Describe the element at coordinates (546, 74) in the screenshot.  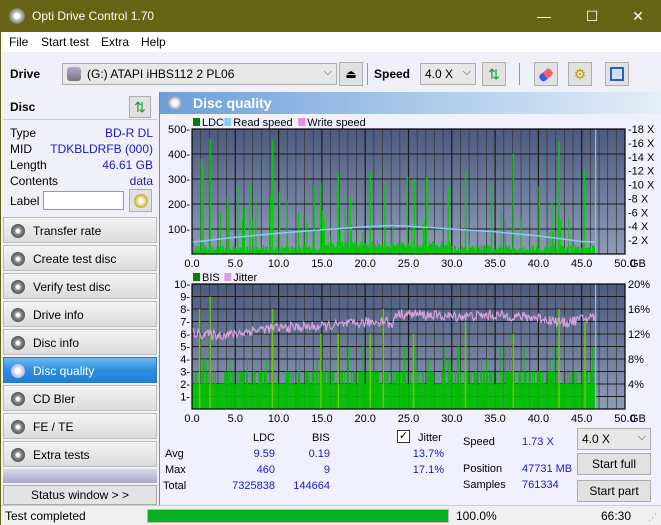
I see `erase-button` at that location.